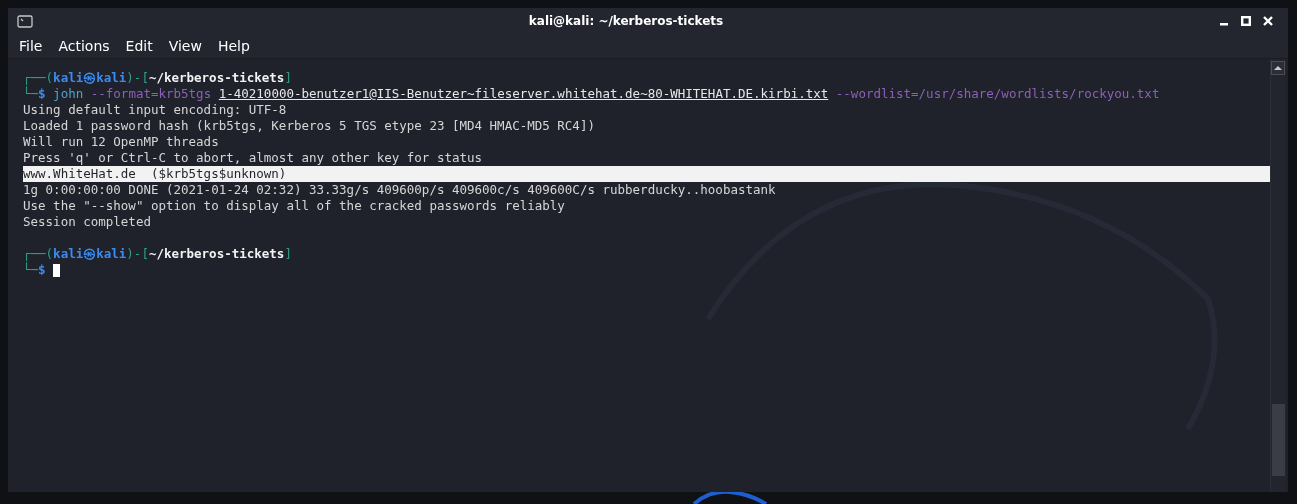 This screenshot has width=1297, height=504. I want to click on file-argument: 1-40210000-benutzer1@IIS-Benutzer~fileserver.whitehat.de~80-WHITEHAT.DE.kirbi.txt, so click(523, 94).